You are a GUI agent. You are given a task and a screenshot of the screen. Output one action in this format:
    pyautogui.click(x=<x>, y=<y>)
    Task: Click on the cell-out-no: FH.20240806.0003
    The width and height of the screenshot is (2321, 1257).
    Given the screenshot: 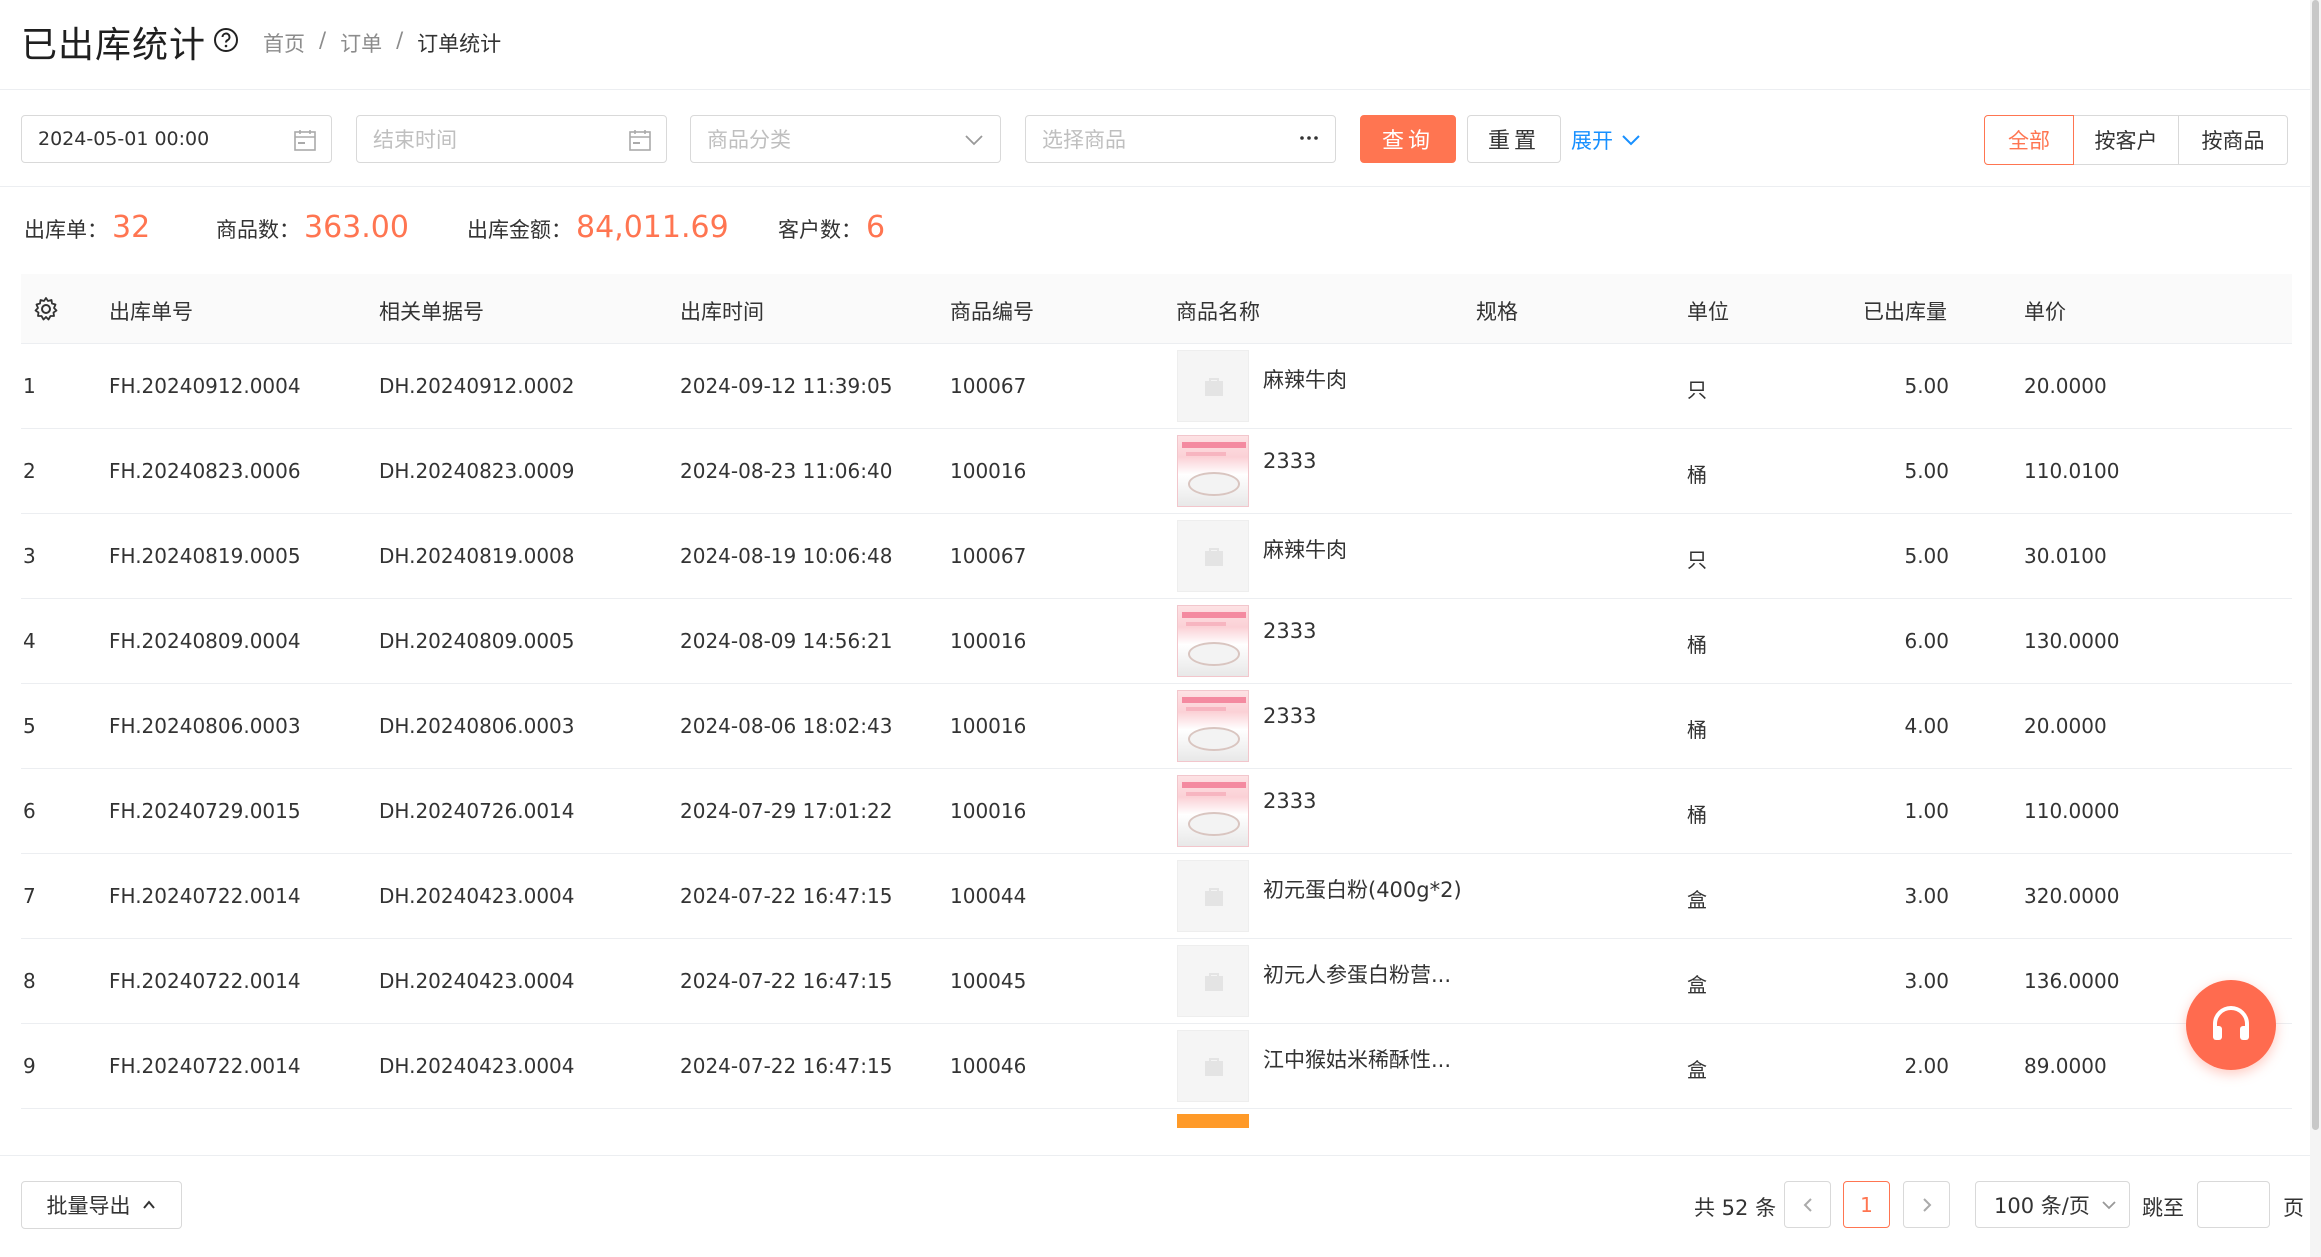 What is the action you would take?
    pyautogui.click(x=205, y=726)
    